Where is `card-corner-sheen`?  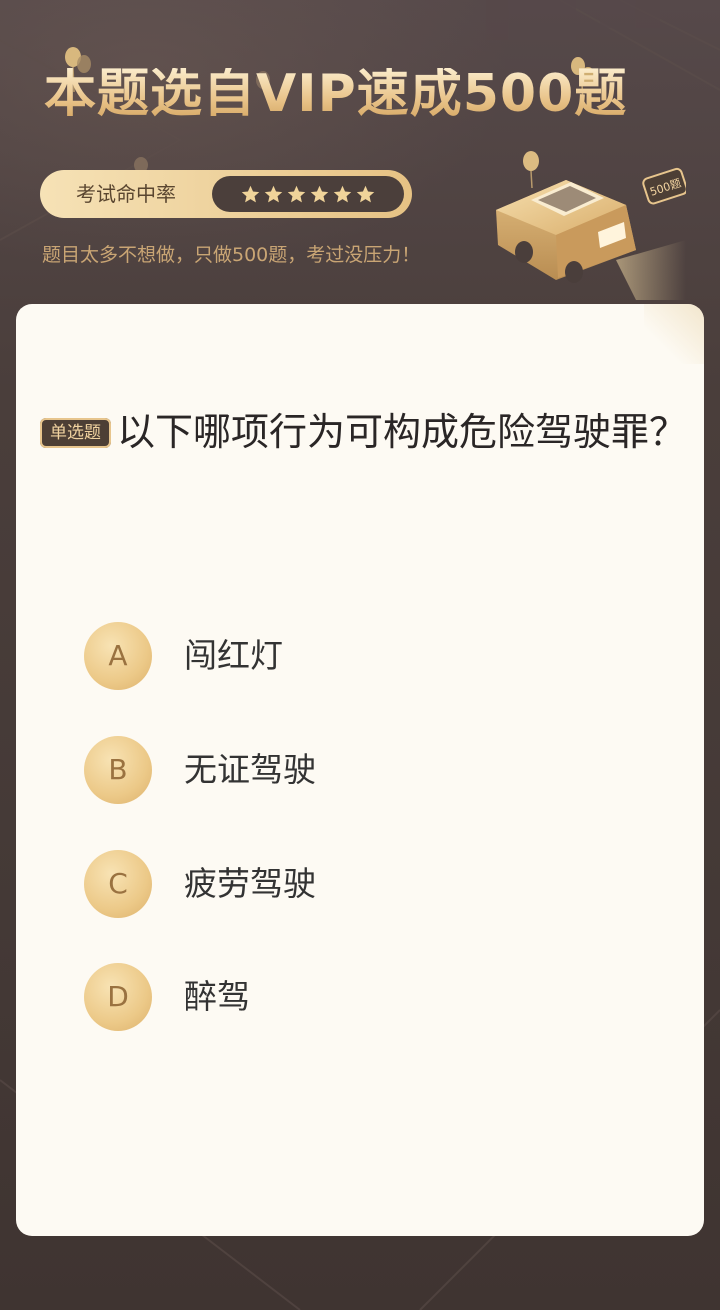
card-corner-sheen is located at coordinates (674, 334).